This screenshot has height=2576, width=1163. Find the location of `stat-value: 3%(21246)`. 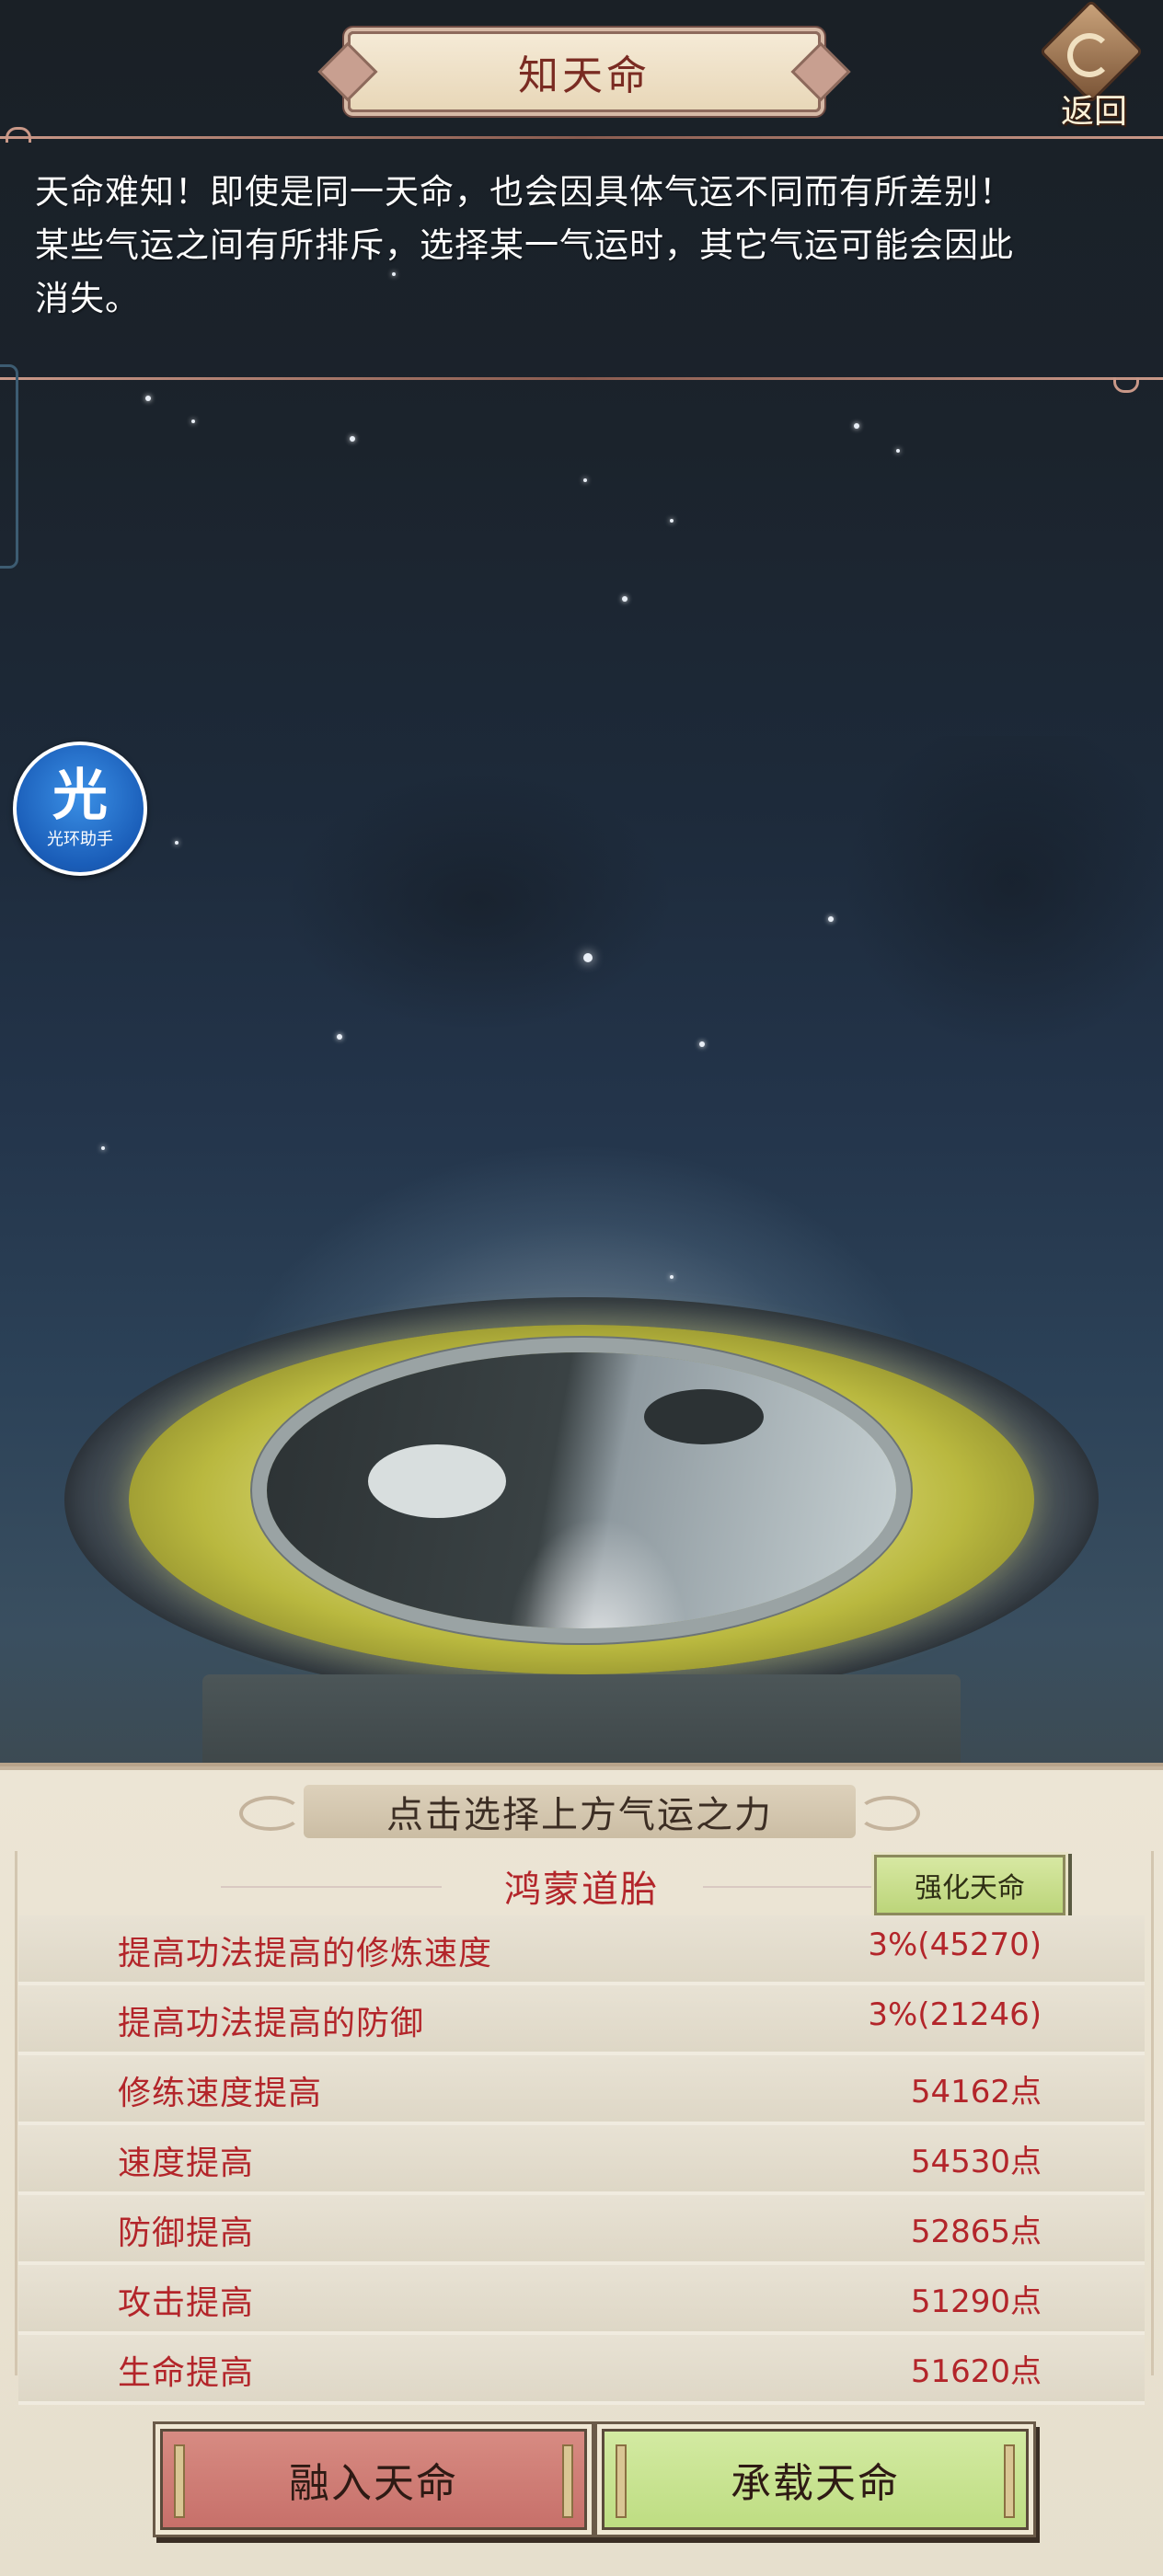

stat-value: 3%(21246) is located at coordinates (955, 2014).